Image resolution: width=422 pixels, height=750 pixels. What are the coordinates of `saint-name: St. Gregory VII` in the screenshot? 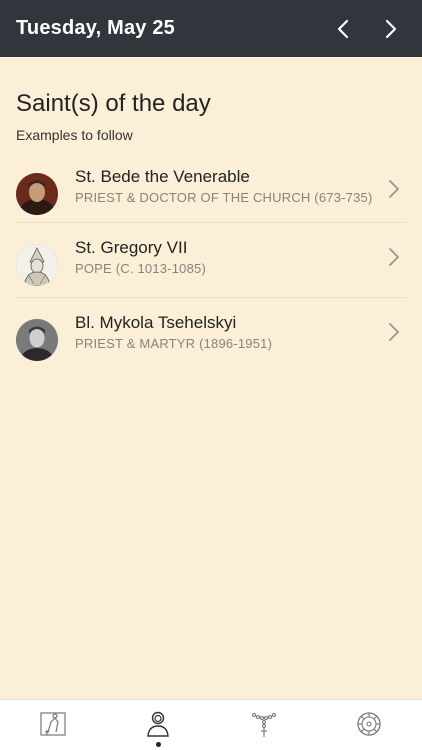 It's located at (131, 247).